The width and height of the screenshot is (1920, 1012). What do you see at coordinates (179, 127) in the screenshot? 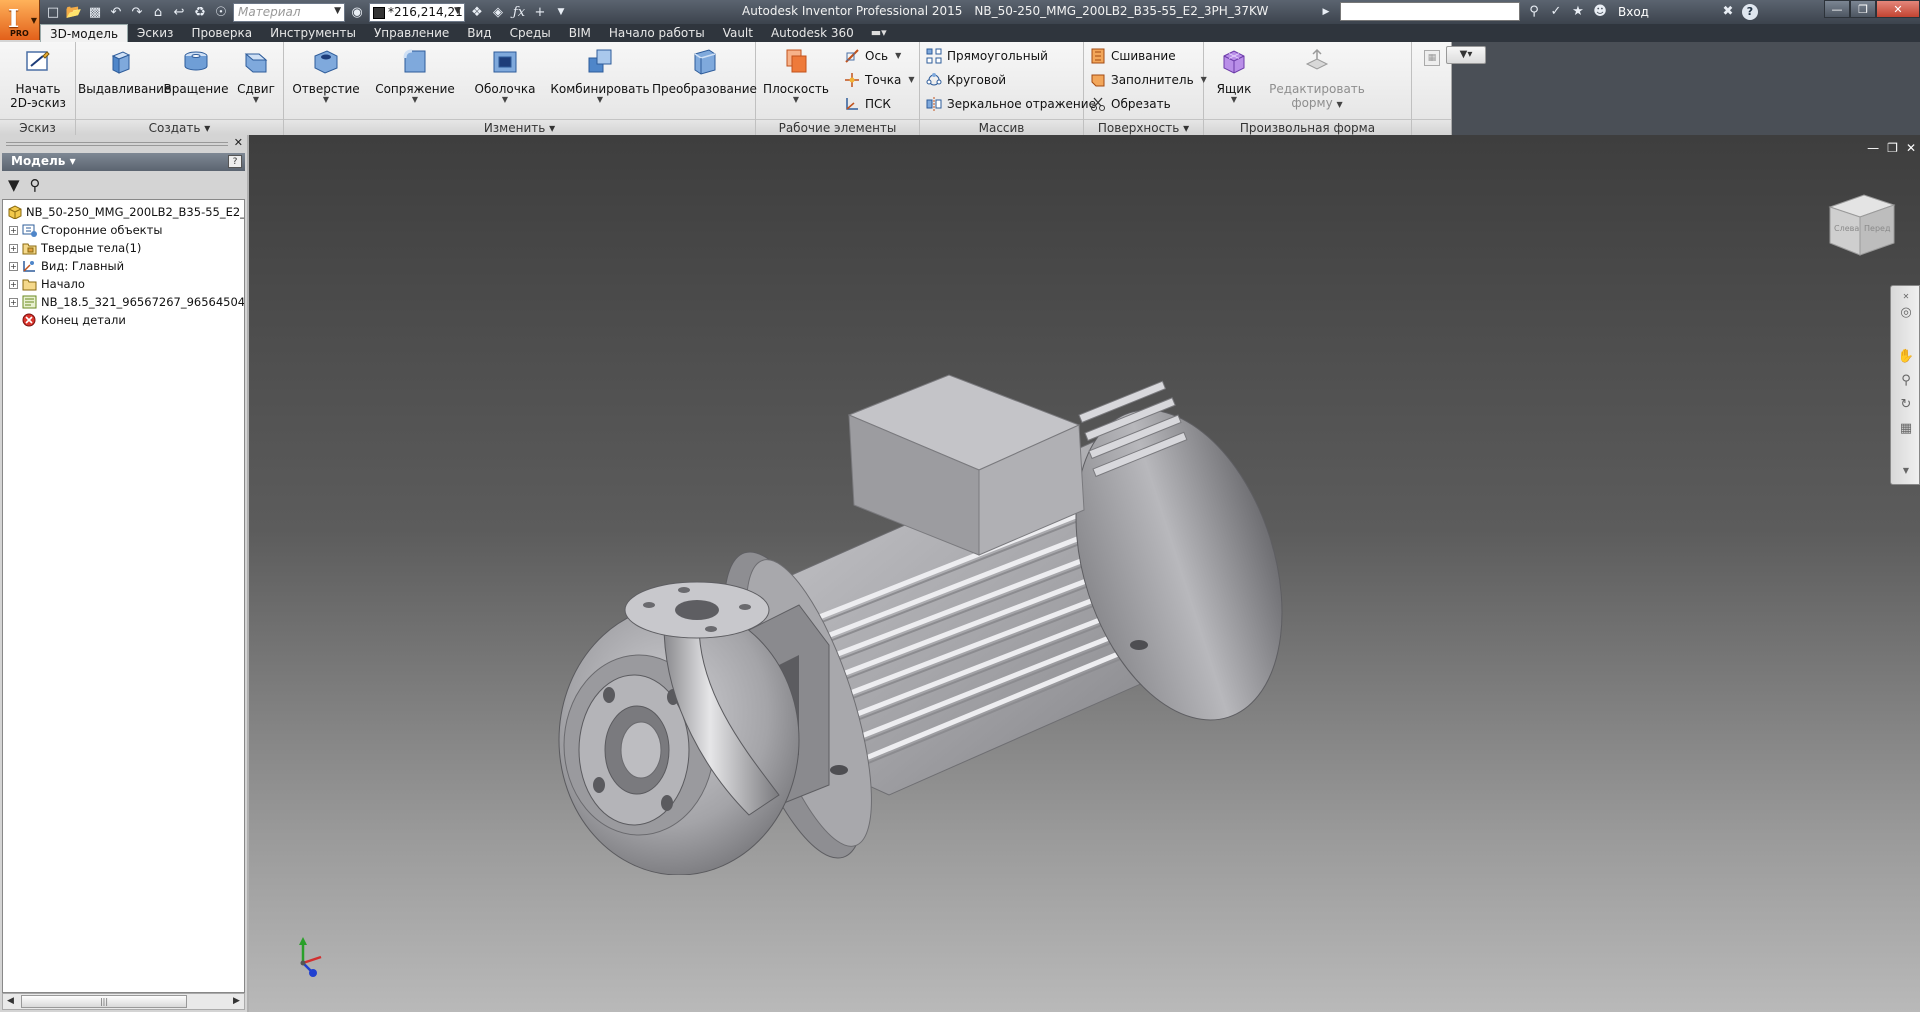
I see `panel-title-create: Создать ▾` at bounding box center [179, 127].